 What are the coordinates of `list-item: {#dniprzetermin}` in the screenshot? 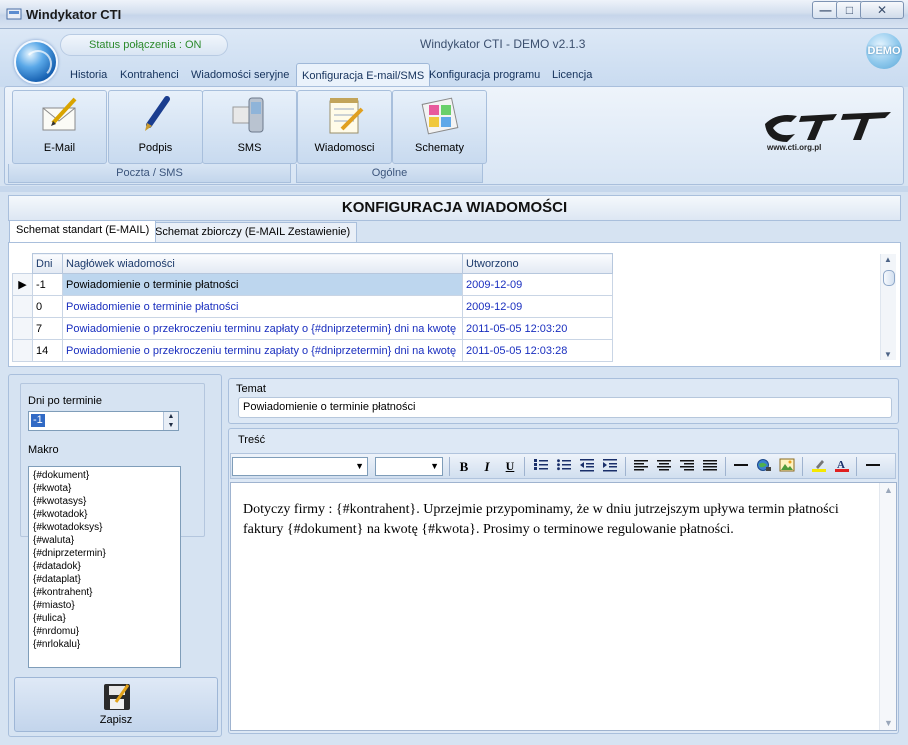 It's located at (106, 553).